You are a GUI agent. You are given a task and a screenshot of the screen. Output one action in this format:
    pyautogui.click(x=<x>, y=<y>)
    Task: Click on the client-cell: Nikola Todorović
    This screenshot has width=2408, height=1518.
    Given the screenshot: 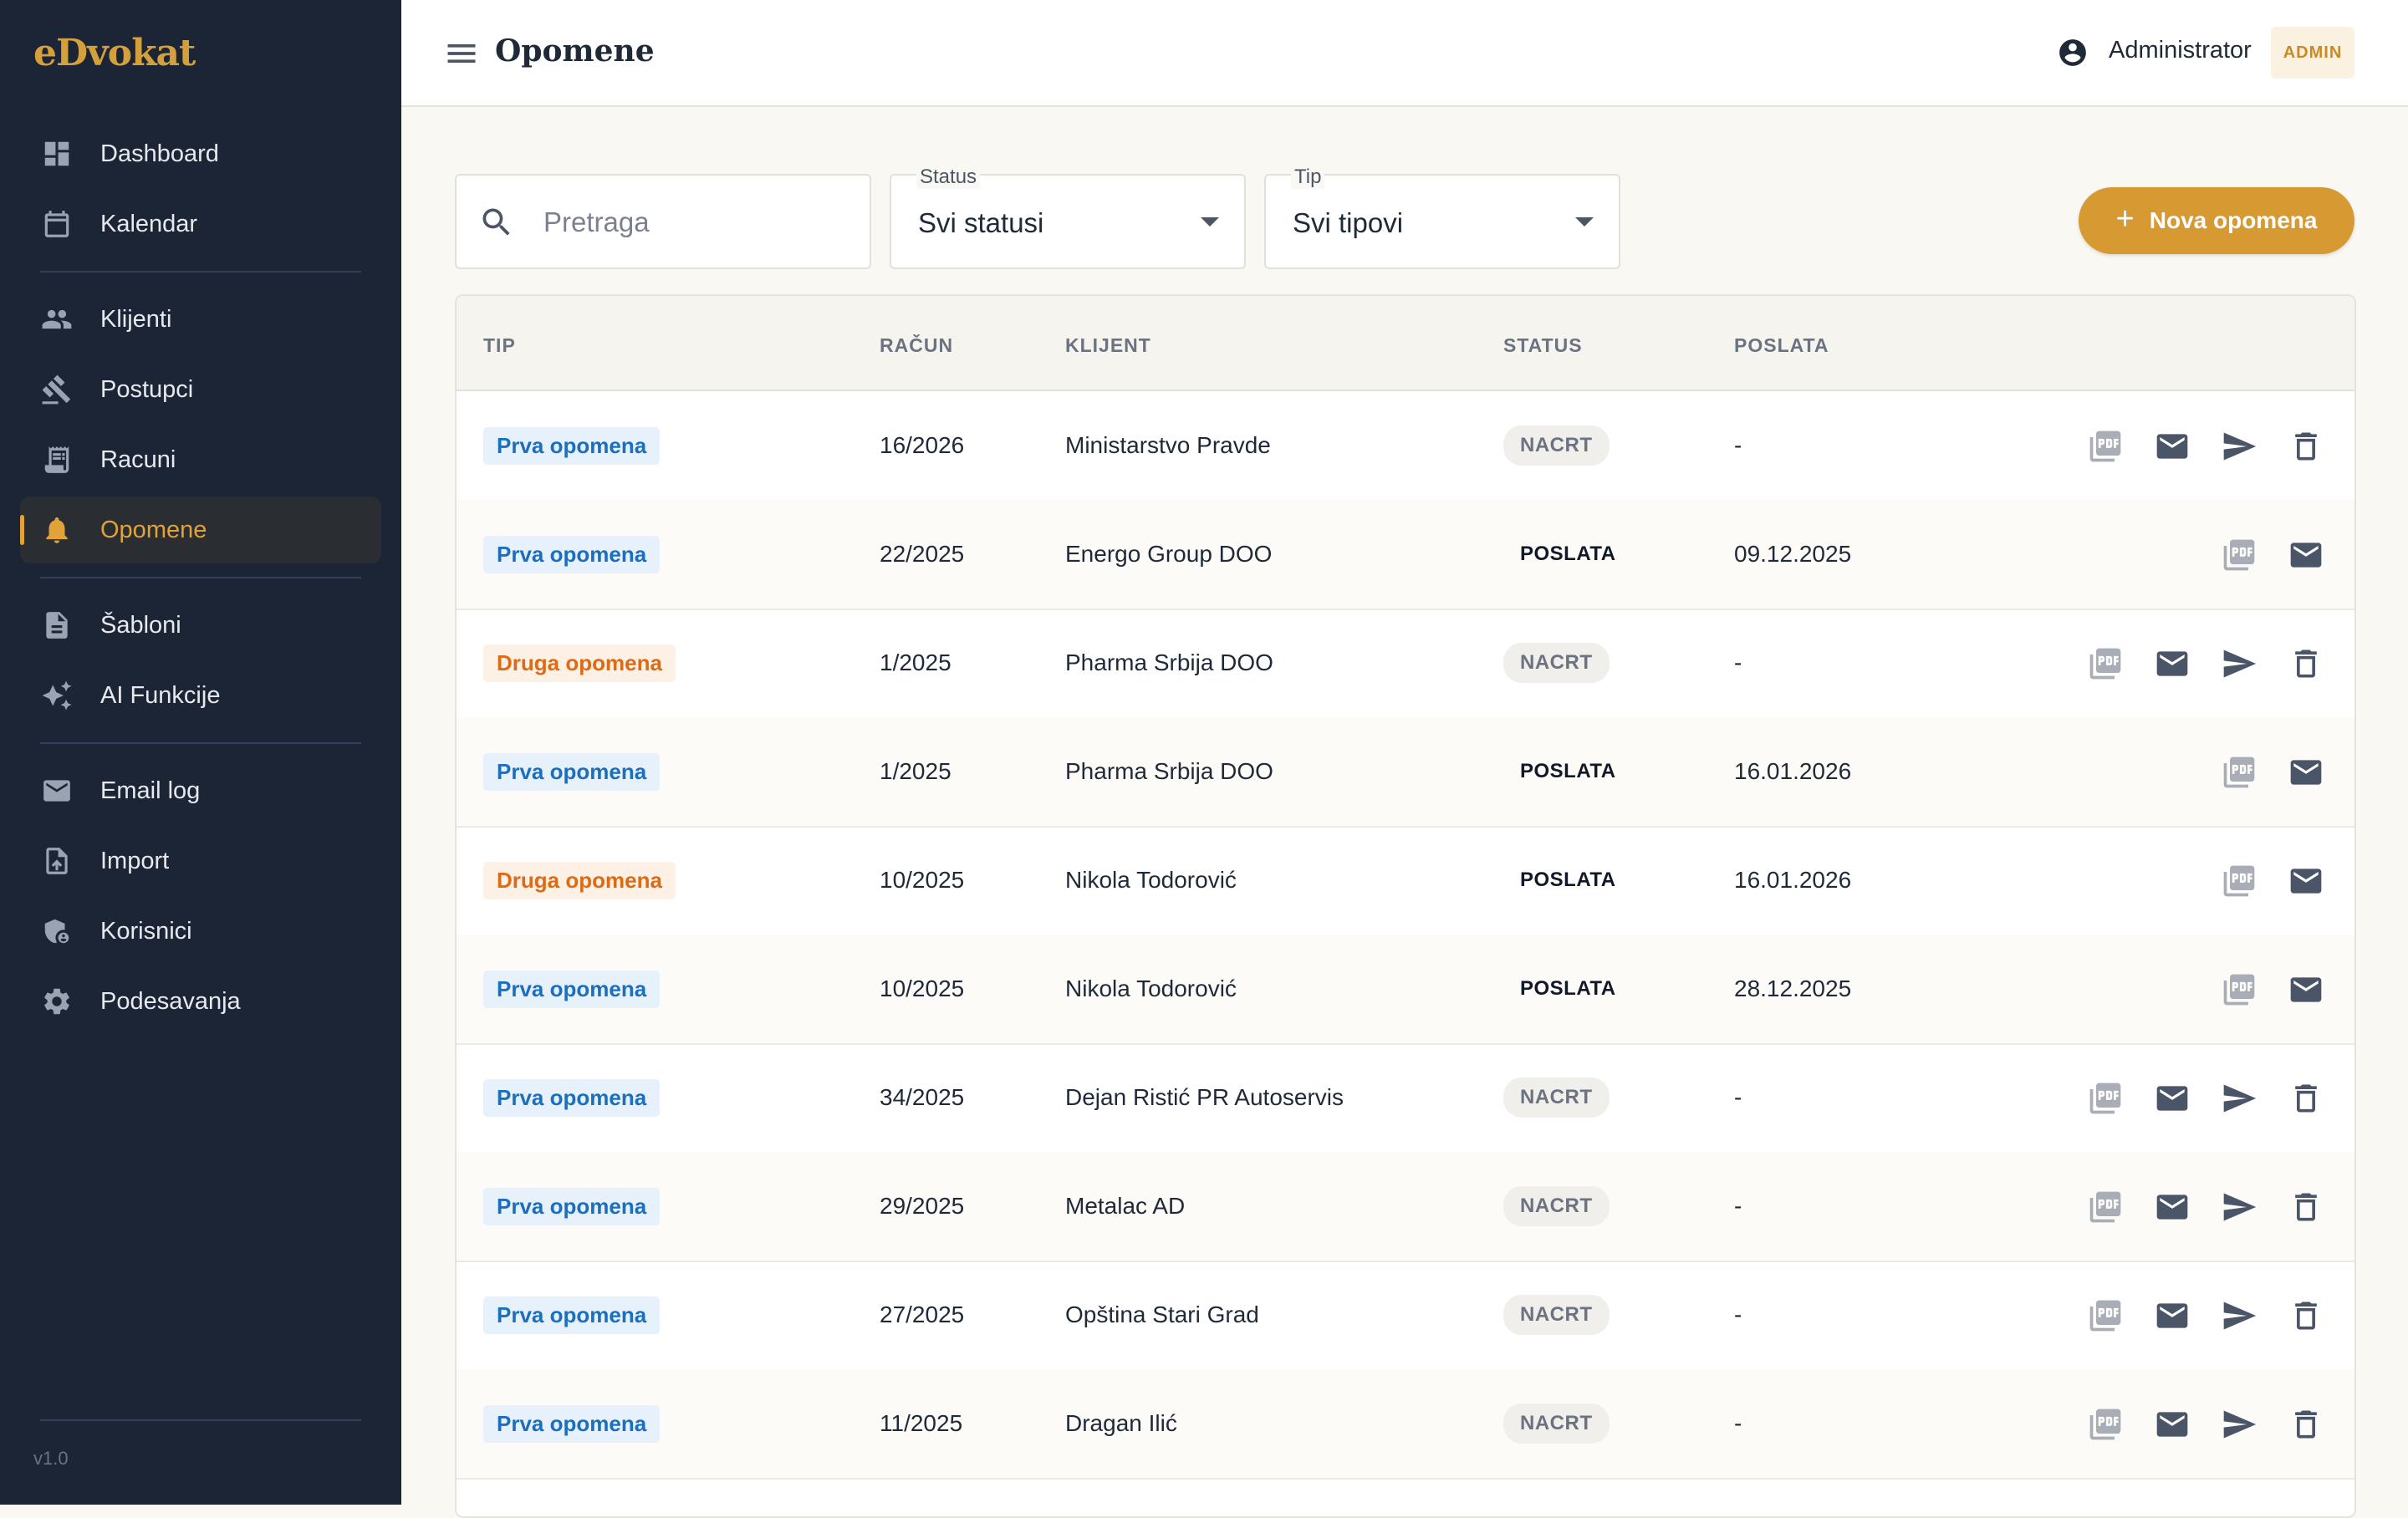 What is the action you would take?
    pyautogui.click(x=1151, y=988)
    